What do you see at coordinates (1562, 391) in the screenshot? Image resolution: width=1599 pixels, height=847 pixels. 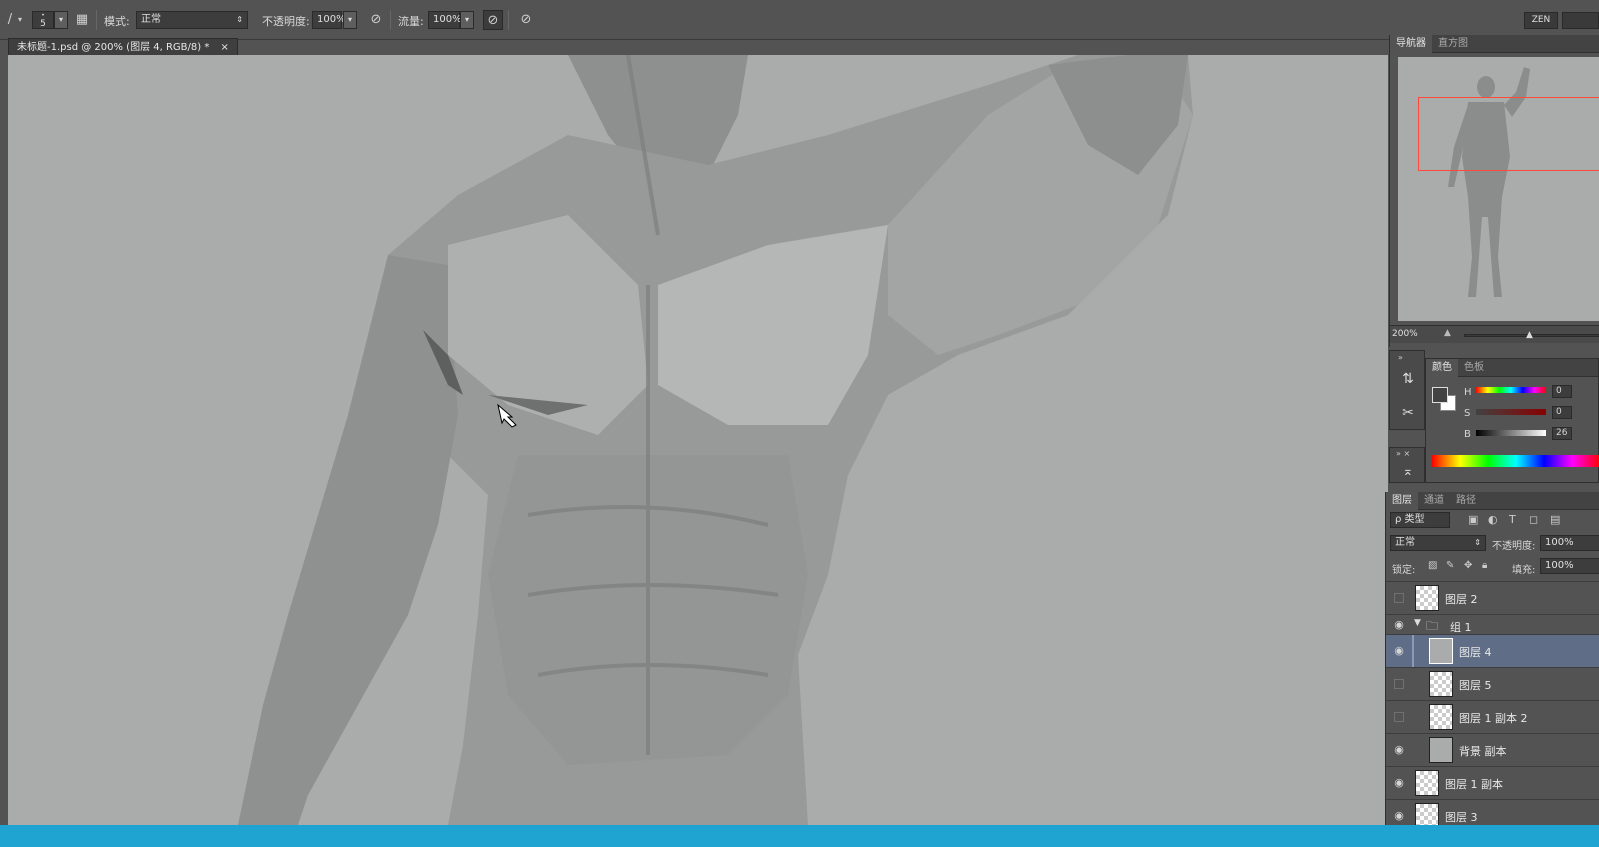 I see `h-input: 0` at bounding box center [1562, 391].